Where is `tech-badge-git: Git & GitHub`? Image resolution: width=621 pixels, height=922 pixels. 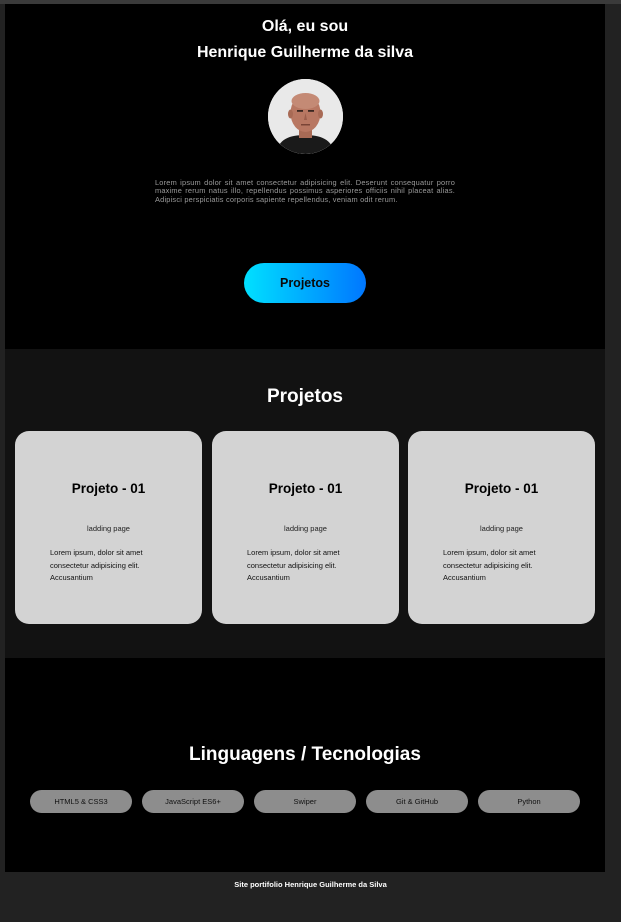 tech-badge-git: Git & GitHub is located at coordinates (417, 801).